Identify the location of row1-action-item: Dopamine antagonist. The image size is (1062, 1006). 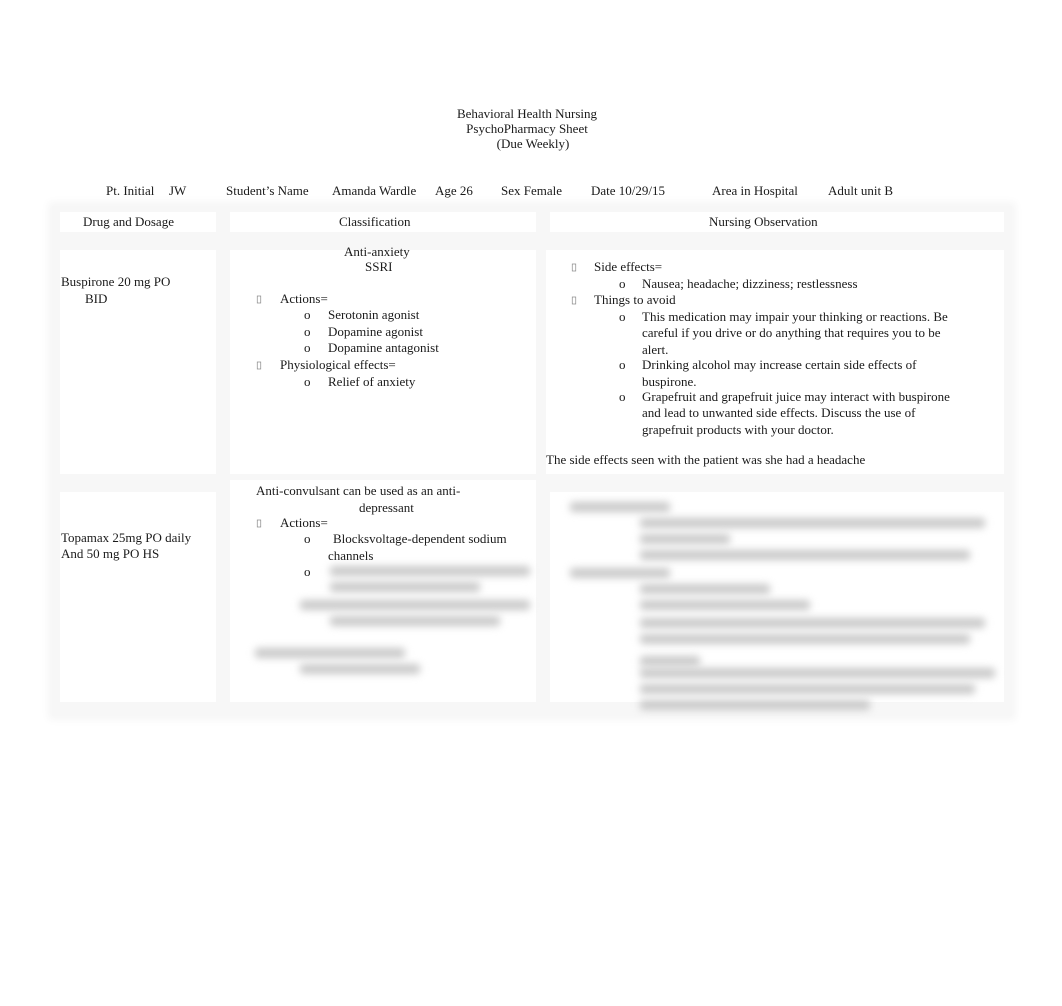
(383, 347).